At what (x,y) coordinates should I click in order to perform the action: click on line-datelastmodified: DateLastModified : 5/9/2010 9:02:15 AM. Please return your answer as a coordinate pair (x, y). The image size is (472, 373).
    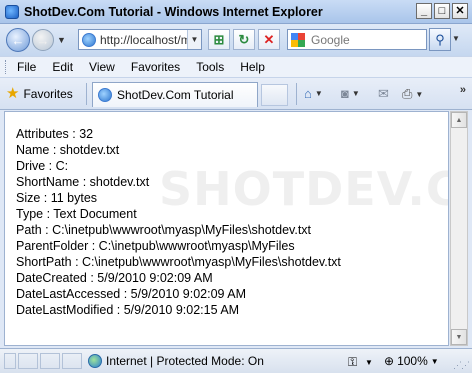
    Looking at the image, I should click on (128, 310).